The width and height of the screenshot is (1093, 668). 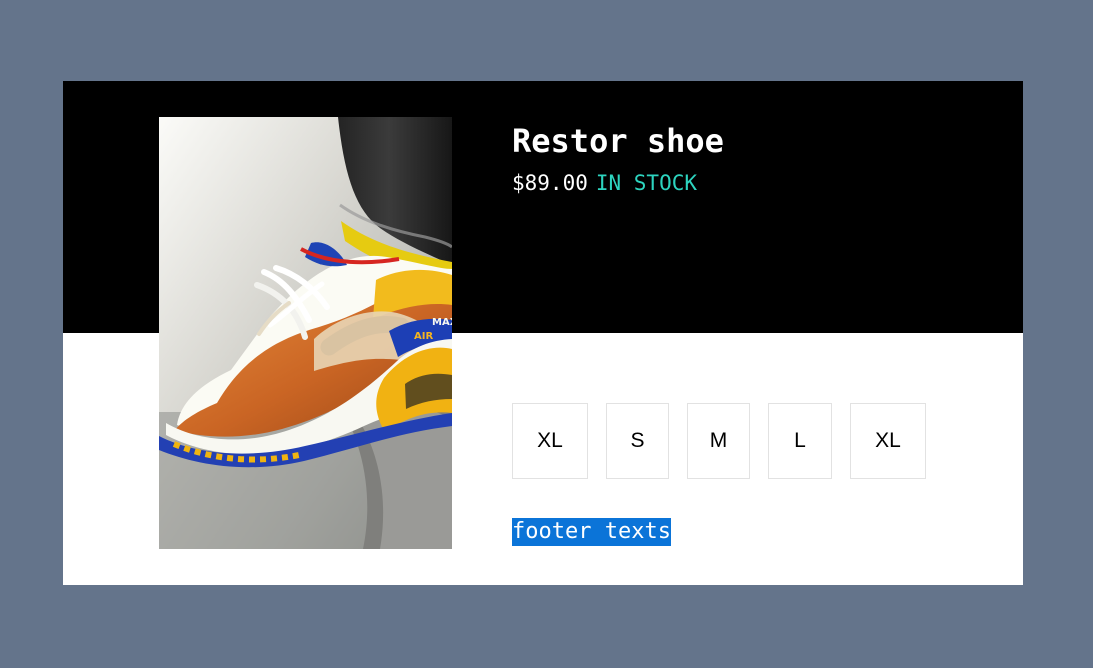 I want to click on size-option-xl-second: XL, so click(x=888, y=441).